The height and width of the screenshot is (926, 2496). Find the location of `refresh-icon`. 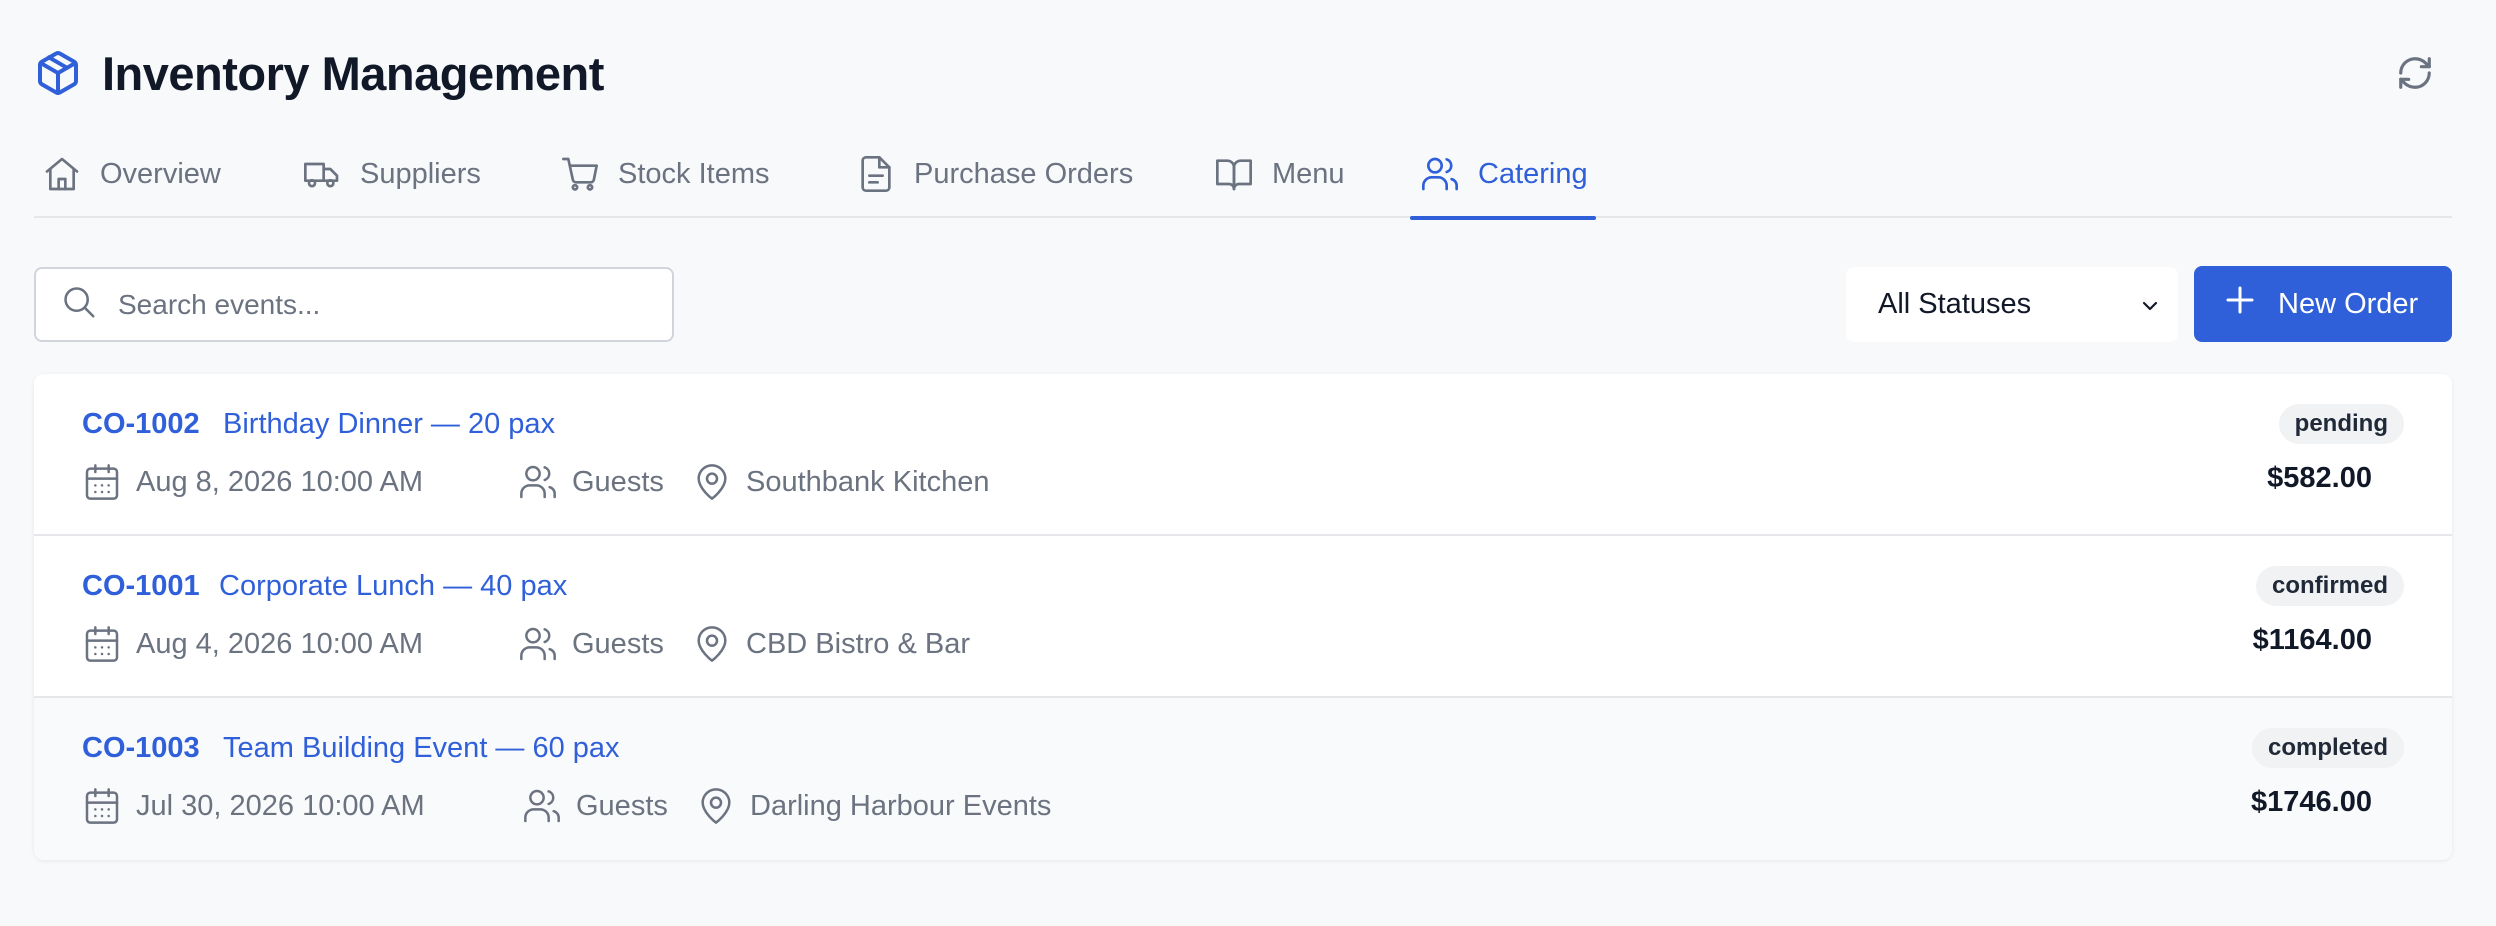

refresh-icon is located at coordinates (2415, 75).